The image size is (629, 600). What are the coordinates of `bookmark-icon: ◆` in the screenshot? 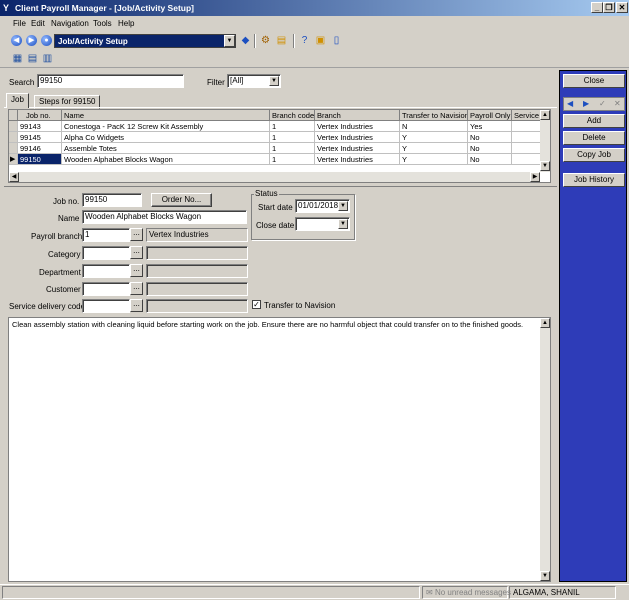 It's located at (245, 40).